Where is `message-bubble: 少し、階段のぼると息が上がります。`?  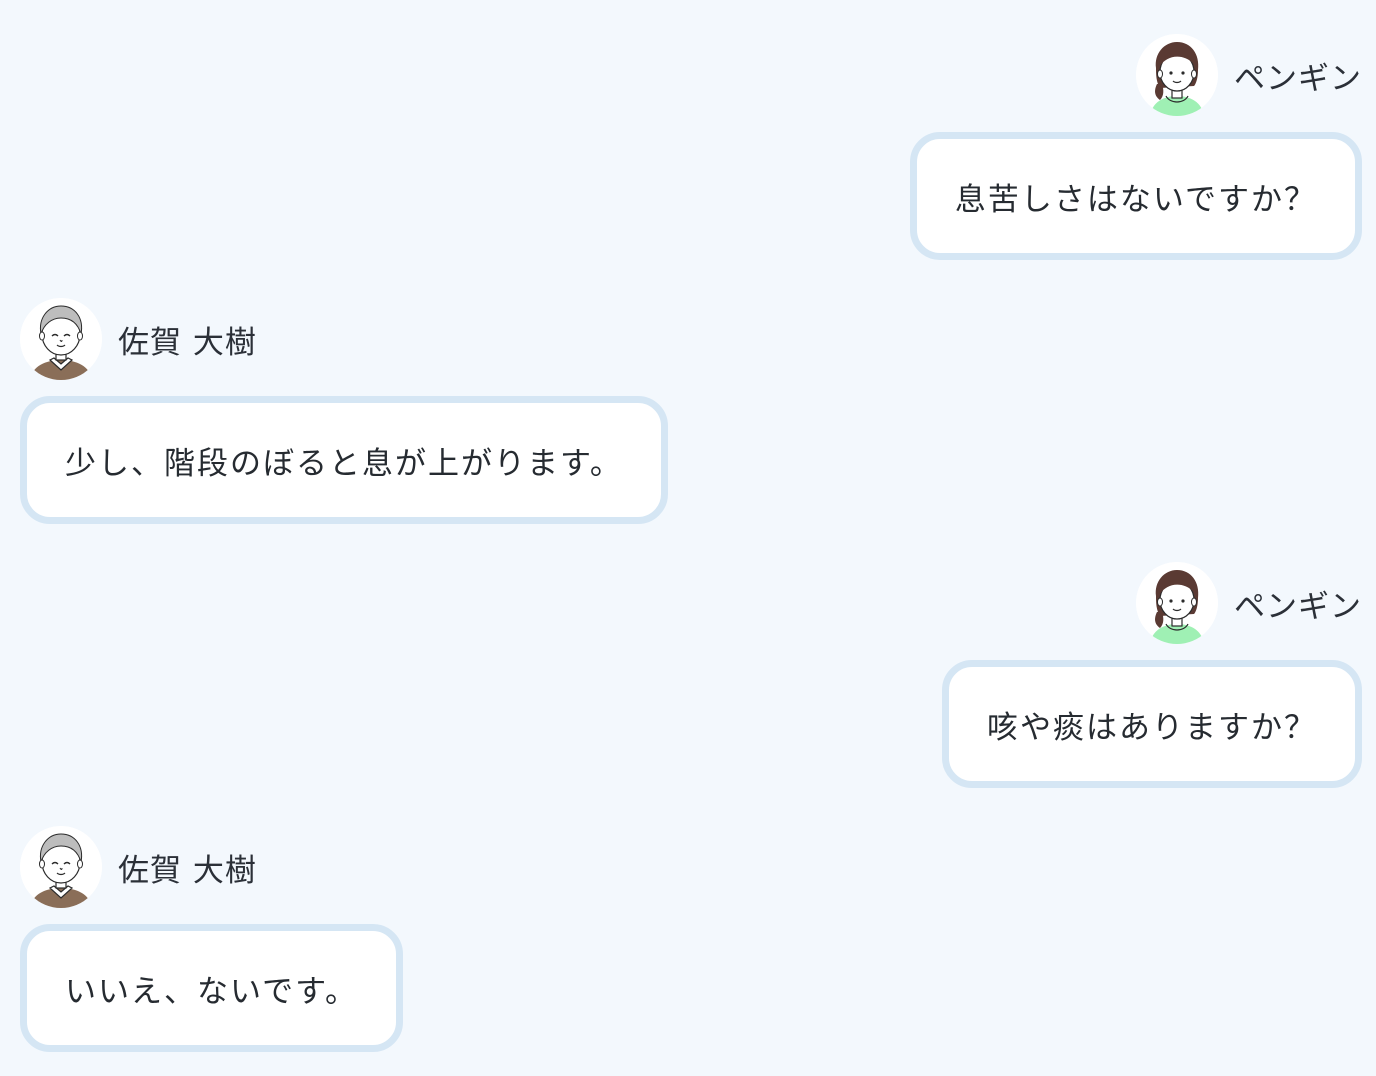 message-bubble: 少し、階段のぼると息が上がります。 is located at coordinates (344, 460).